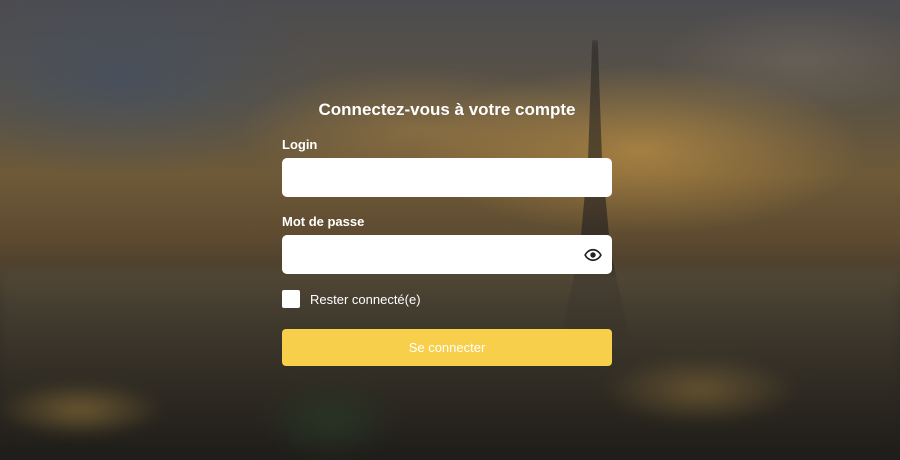 The height and width of the screenshot is (460, 900). What do you see at coordinates (593, 255) in the screenshot?
I see `eye-icon` at bounding box center [593, 255].